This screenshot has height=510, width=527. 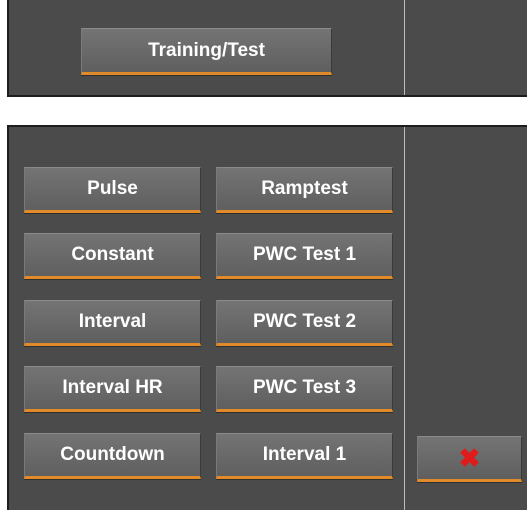 What do you see at coordinates (112, 323) in the screenshot?
I see `interval-button: Interval` at bounding box center [112, 323].